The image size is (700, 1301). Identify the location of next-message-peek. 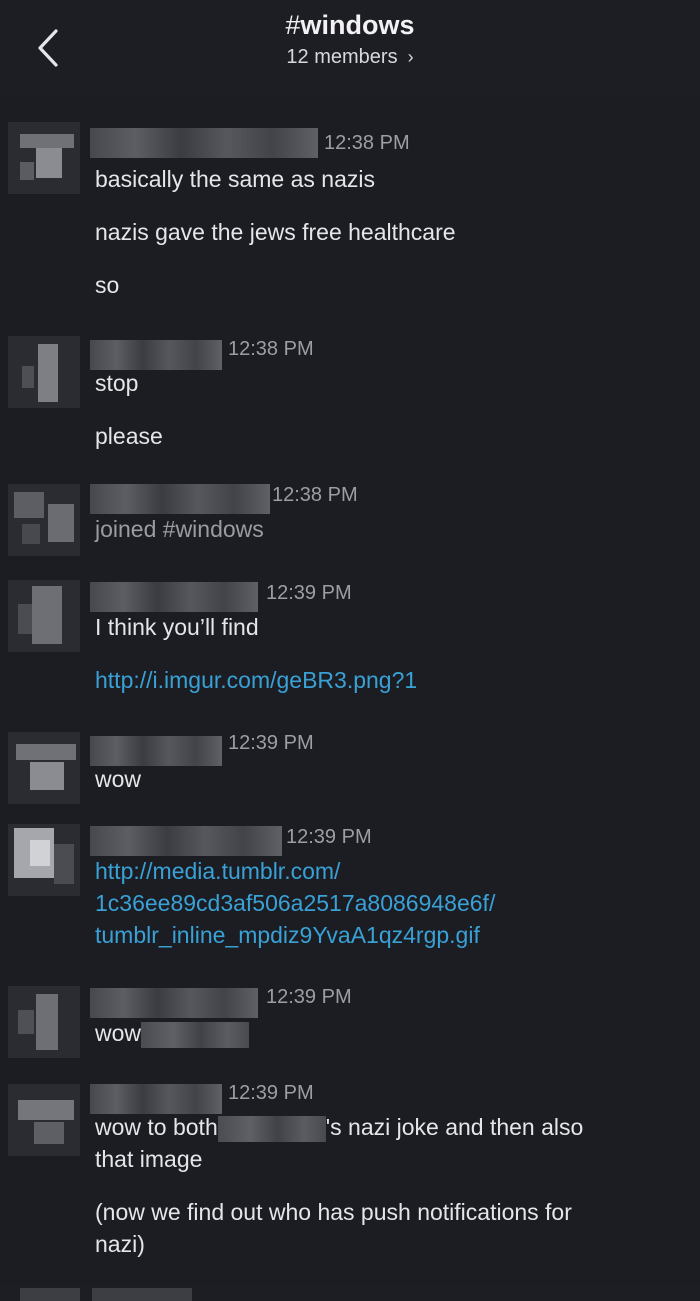
(350, 1292).